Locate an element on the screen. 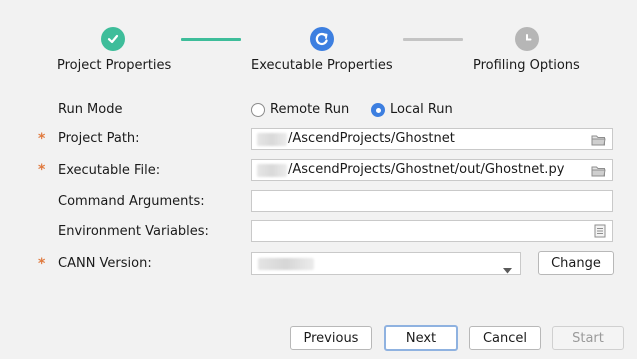 The height and width of the screenshot is (359, 637). environment-variables-label: Environment Variables: is located at coordinates (133, 231).